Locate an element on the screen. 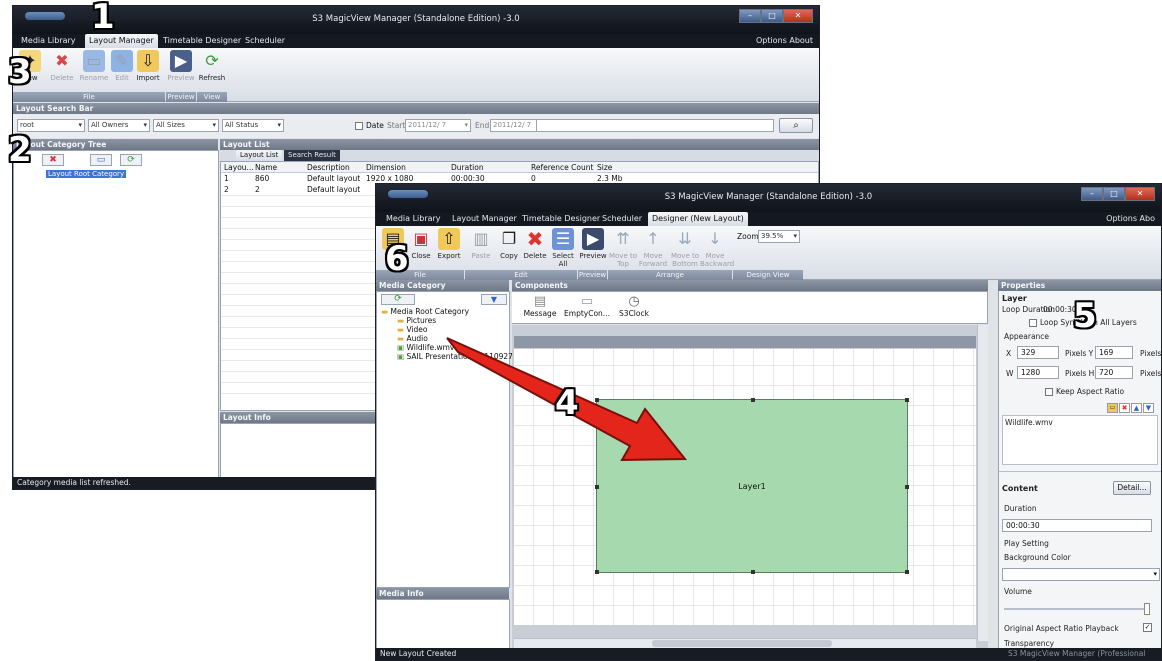 Image resolution: width=1162 pixels, height=661 pixels. annotation-6: 6 is located at coordinates (397, 259).